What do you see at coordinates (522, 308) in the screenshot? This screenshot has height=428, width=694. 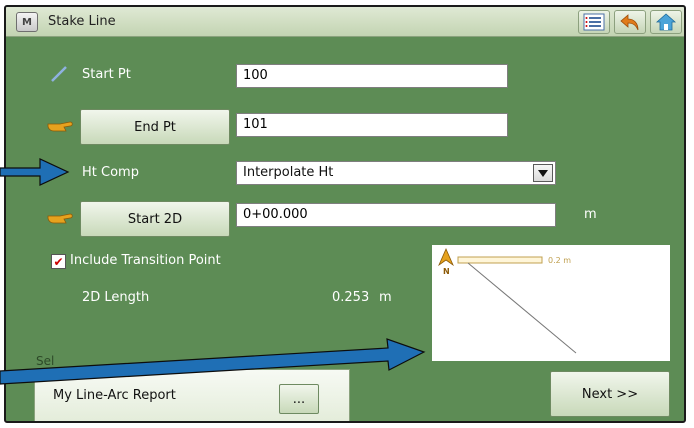 I see `stake-line` at bounding box center [522, 308].